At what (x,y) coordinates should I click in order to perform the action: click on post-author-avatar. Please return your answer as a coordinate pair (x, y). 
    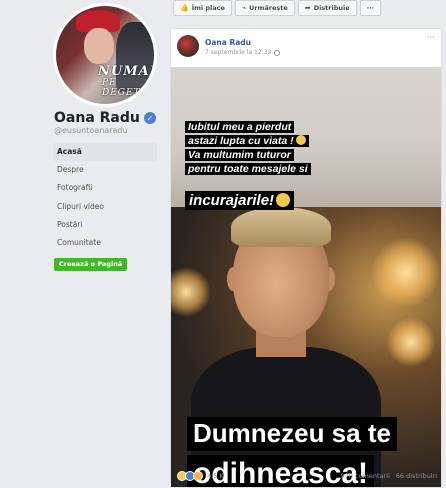
    Looking at the image, I should click on (188, 46).